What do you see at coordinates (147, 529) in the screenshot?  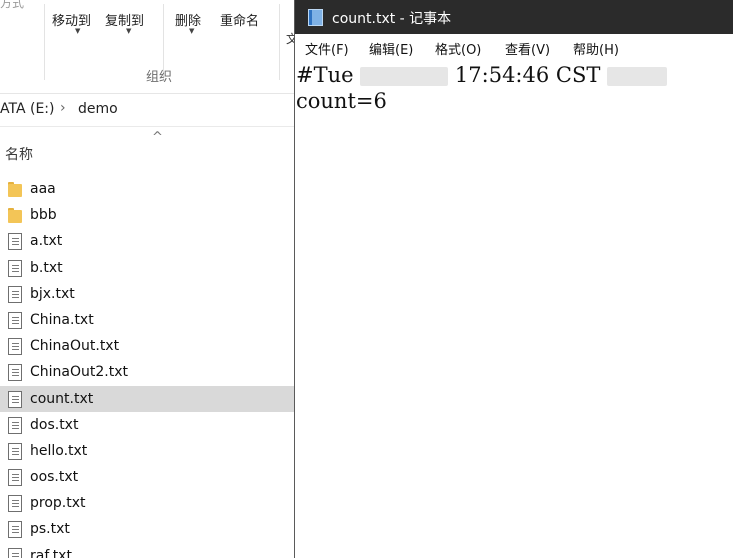 I see `list-item: ps.txt` at bounding box center [147, 529].